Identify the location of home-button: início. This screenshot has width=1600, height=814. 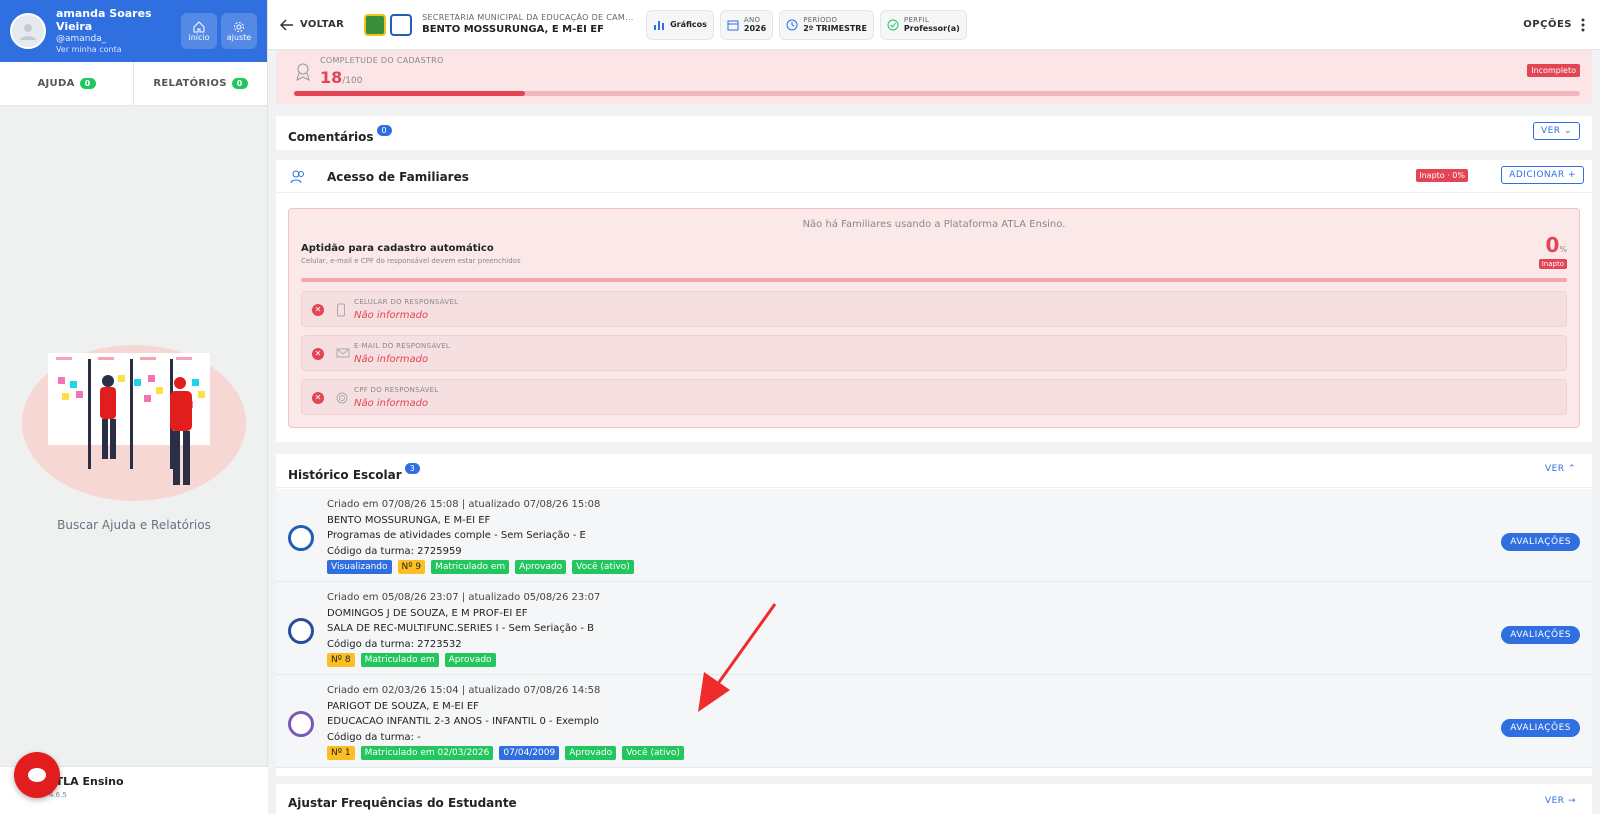
(199, 31).